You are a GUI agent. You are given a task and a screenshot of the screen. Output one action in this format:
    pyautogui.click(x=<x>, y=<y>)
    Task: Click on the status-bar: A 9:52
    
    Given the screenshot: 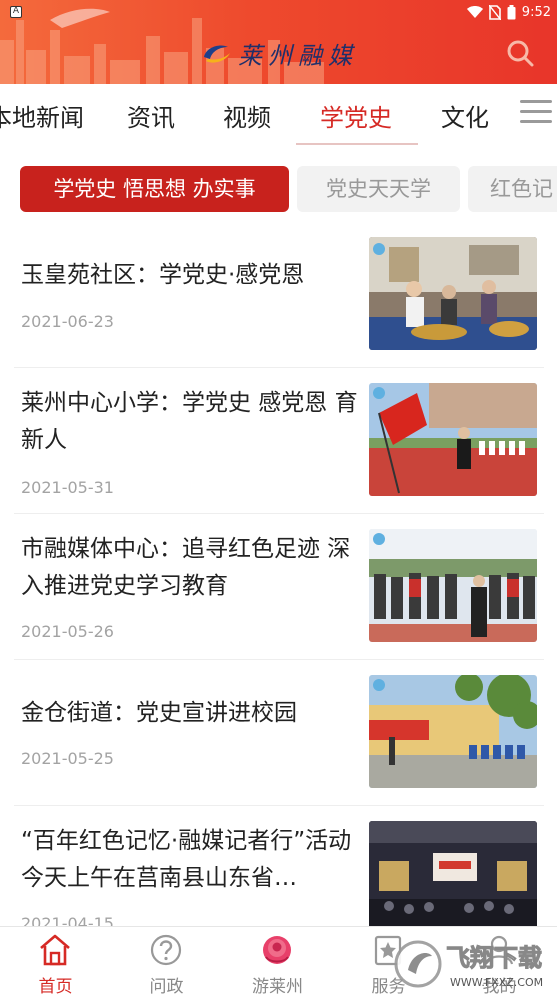 What is the action you would take?
    pyautogui.click(x=278, y=12)
    